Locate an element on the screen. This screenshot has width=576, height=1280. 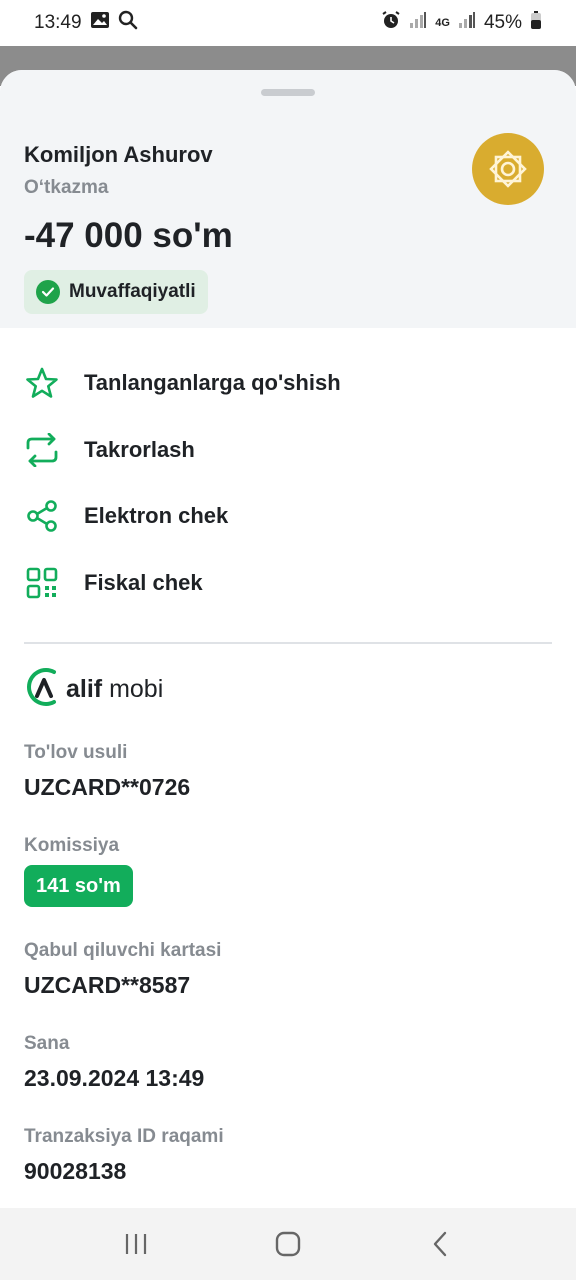
alif-logo-icon is located at coordinates (43, 689).